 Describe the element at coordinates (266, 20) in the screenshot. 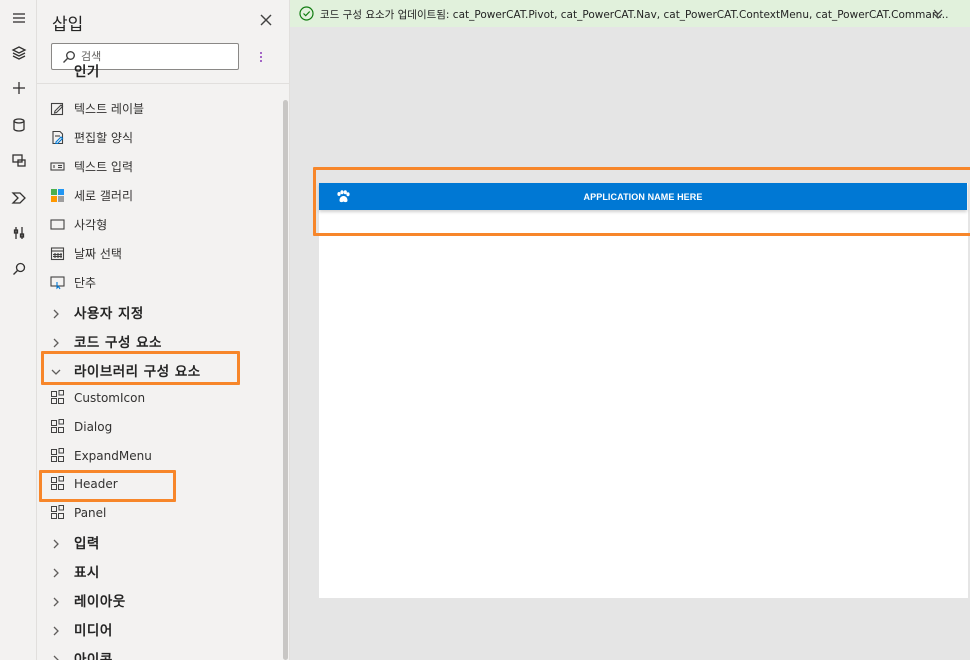

I see `close-icon` at that location.